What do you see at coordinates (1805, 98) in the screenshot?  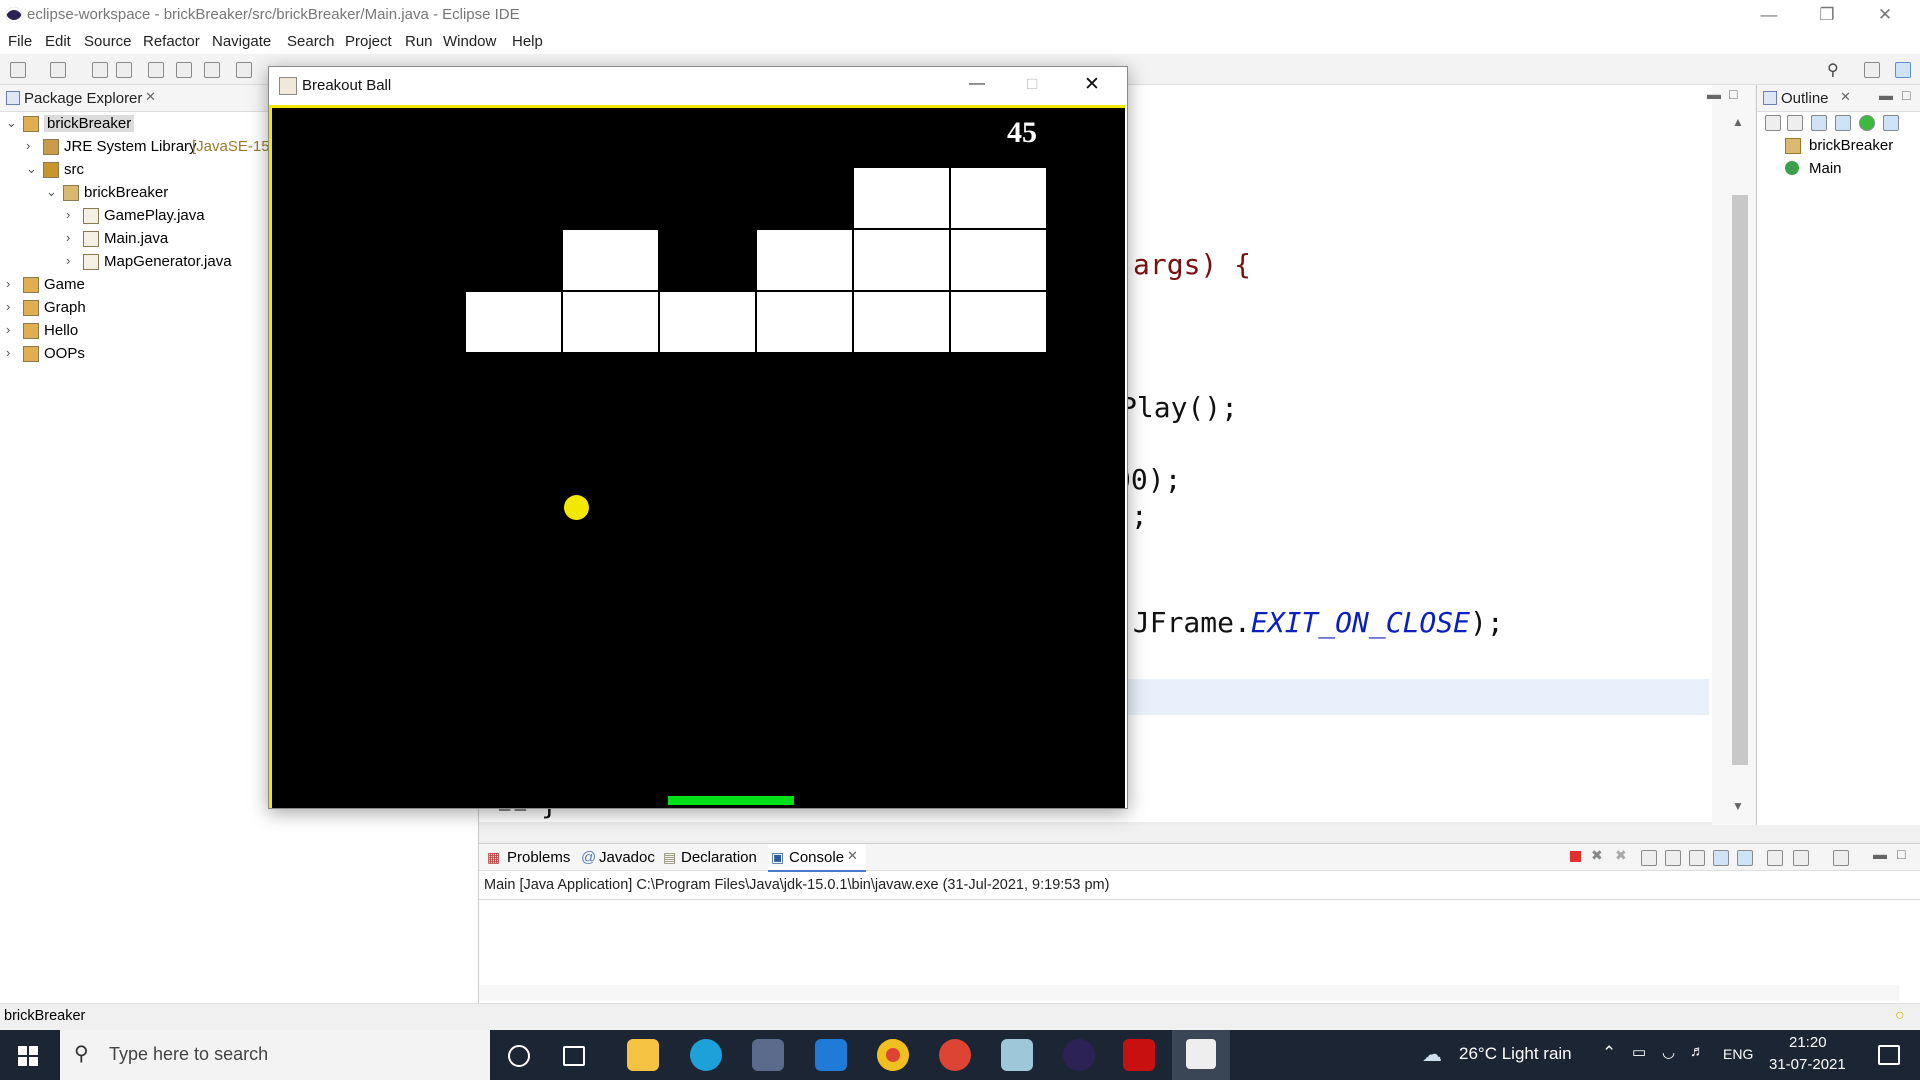 I see `tab-outline: Outline` at bounding box center [1805, 98].